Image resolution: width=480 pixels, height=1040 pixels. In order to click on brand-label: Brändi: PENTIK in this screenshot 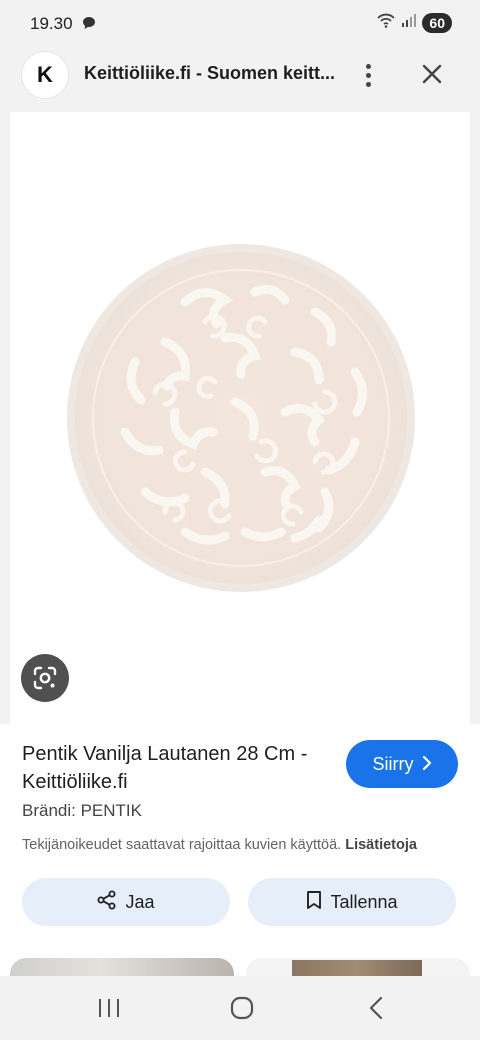, I will do `click(82, 810)`.